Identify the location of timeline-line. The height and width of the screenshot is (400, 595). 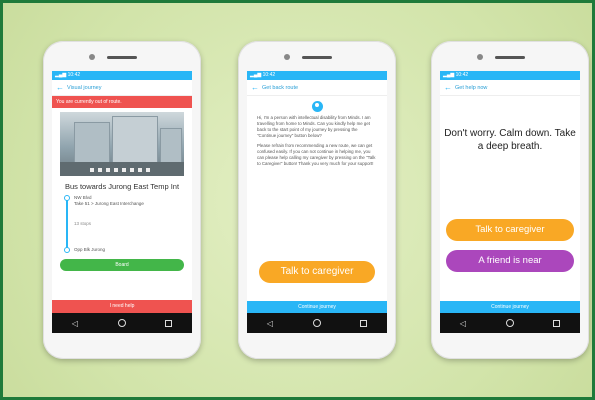
(67, 225).